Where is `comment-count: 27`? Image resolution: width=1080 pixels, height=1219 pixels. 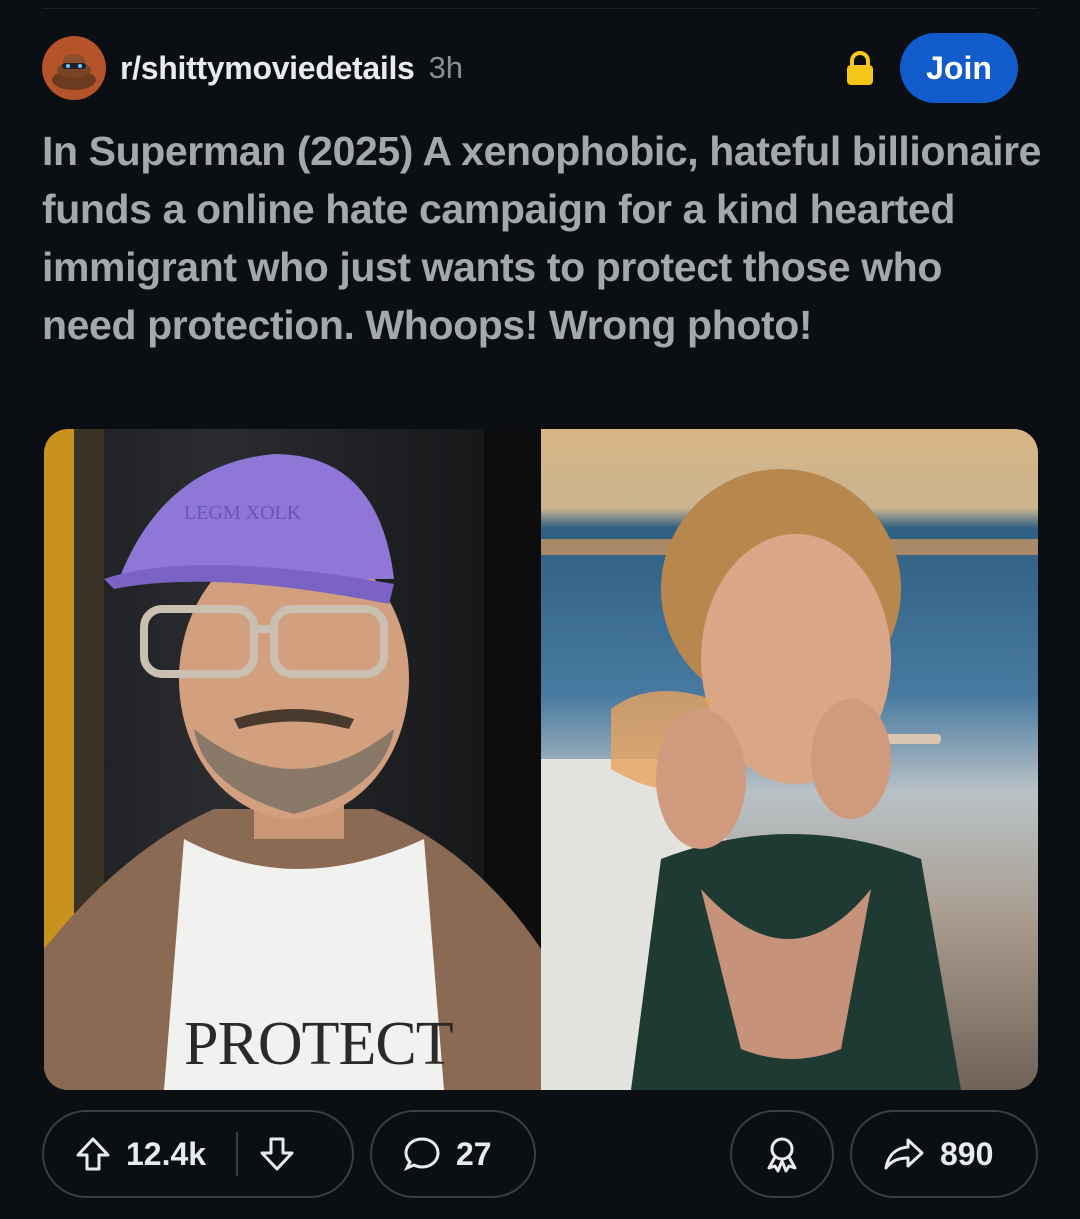 comment-count: 27 is located at coordinates (474, 1153).